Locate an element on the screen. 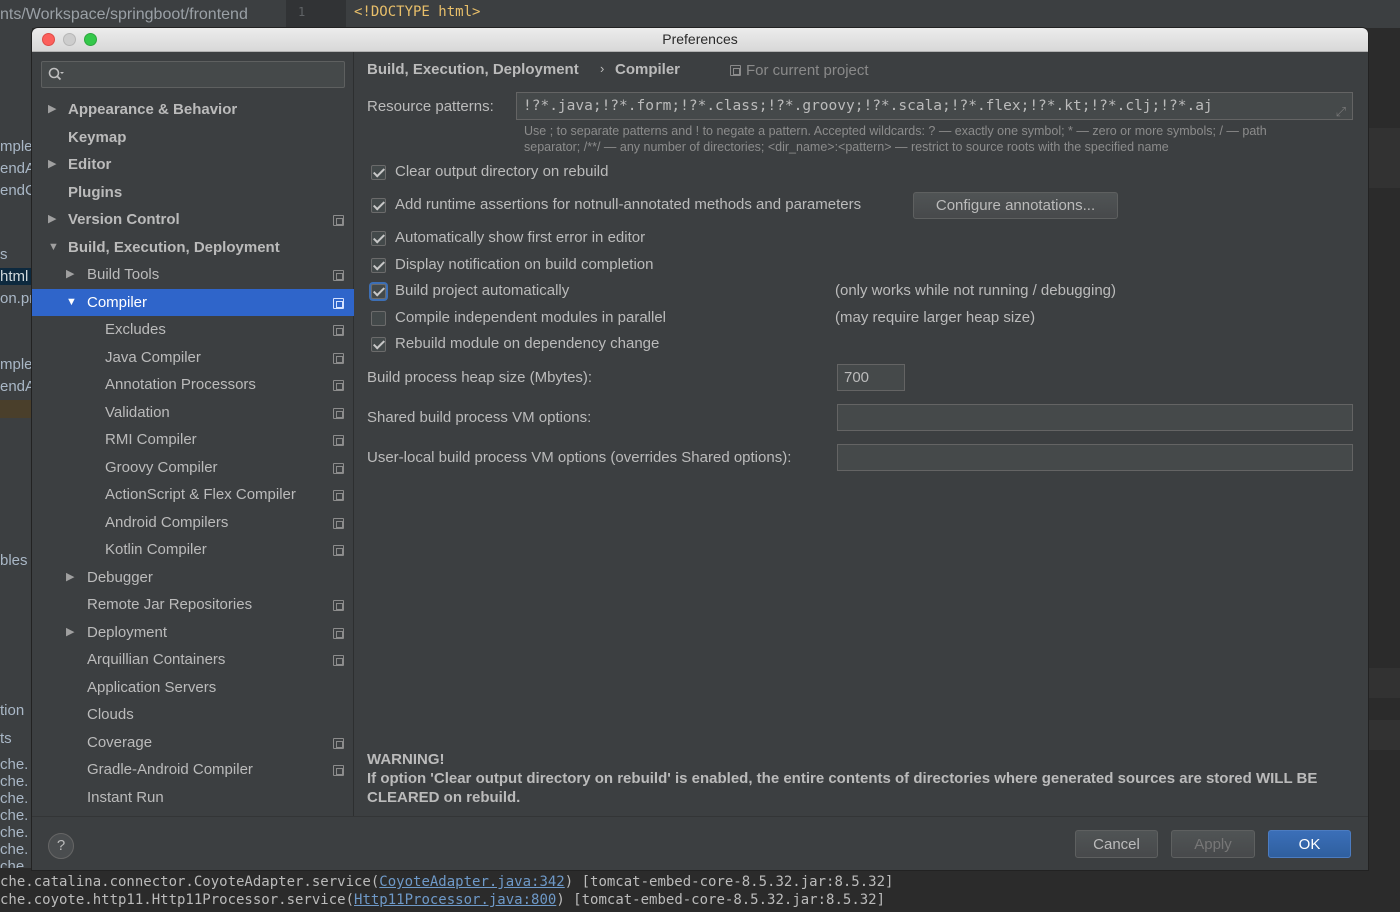 This screenshot has height=912, width=1400. sidebar-item-annotation-processors: Annotation Processors is located at coordinates (193, 385).